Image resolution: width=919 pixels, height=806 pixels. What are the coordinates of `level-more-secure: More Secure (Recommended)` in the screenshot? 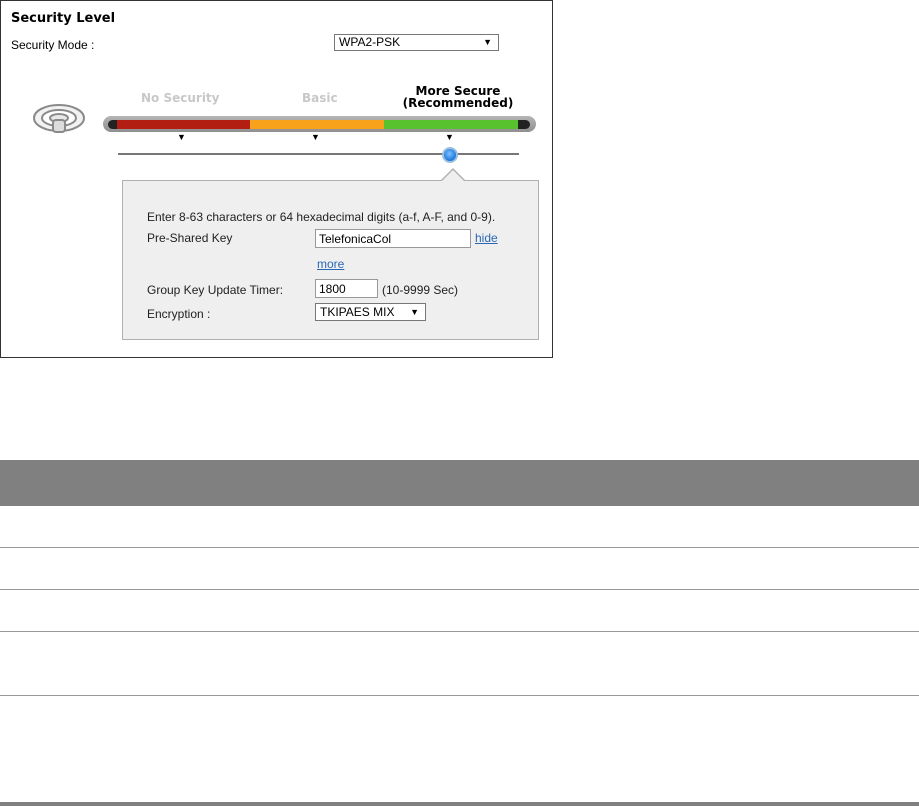 It's located at (458, 97).